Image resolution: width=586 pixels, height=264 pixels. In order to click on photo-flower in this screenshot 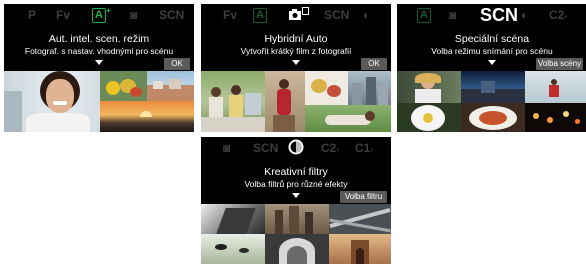, I will do `click(429, 117)`.